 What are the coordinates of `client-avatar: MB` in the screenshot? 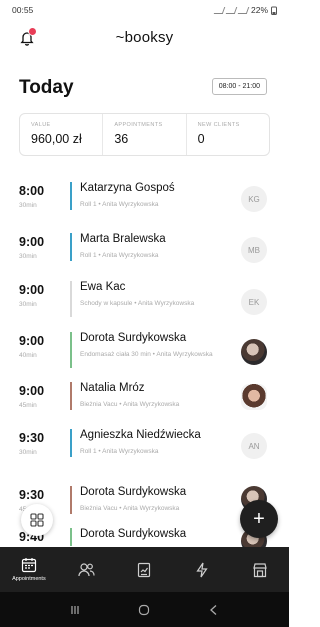 It's located at (254, 250).